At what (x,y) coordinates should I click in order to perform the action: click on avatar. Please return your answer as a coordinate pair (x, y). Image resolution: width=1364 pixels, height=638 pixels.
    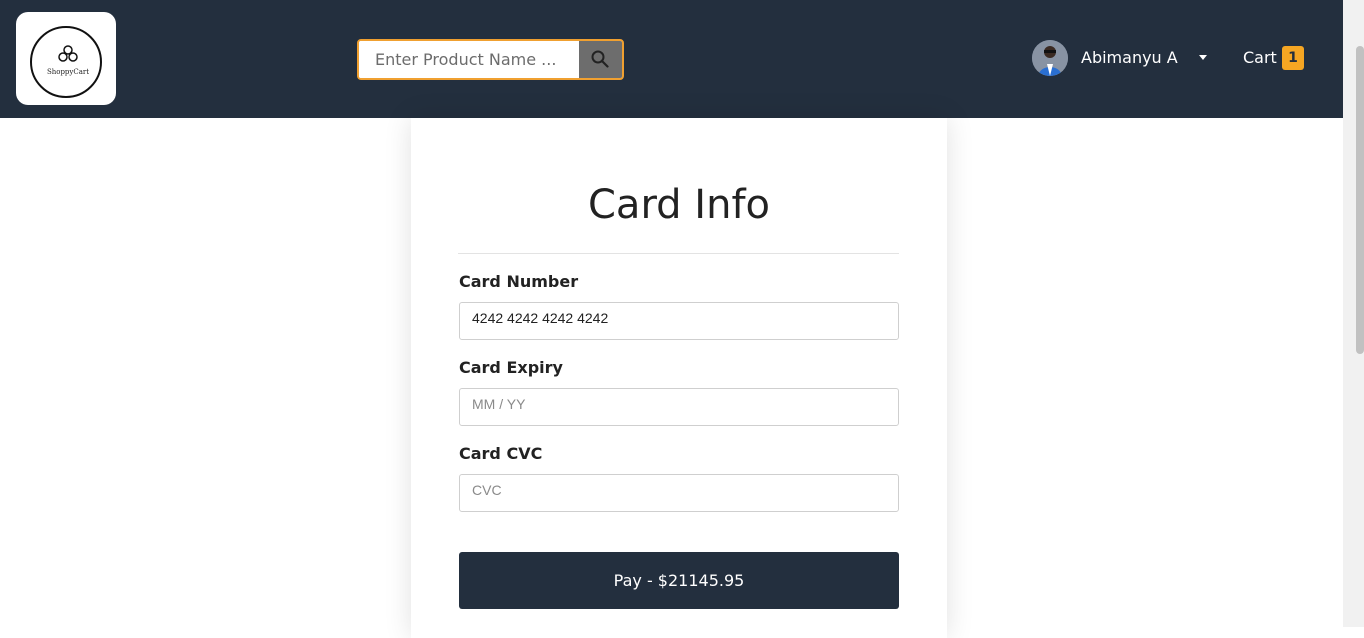
    Looking at the image, I should click on (1050, 58).